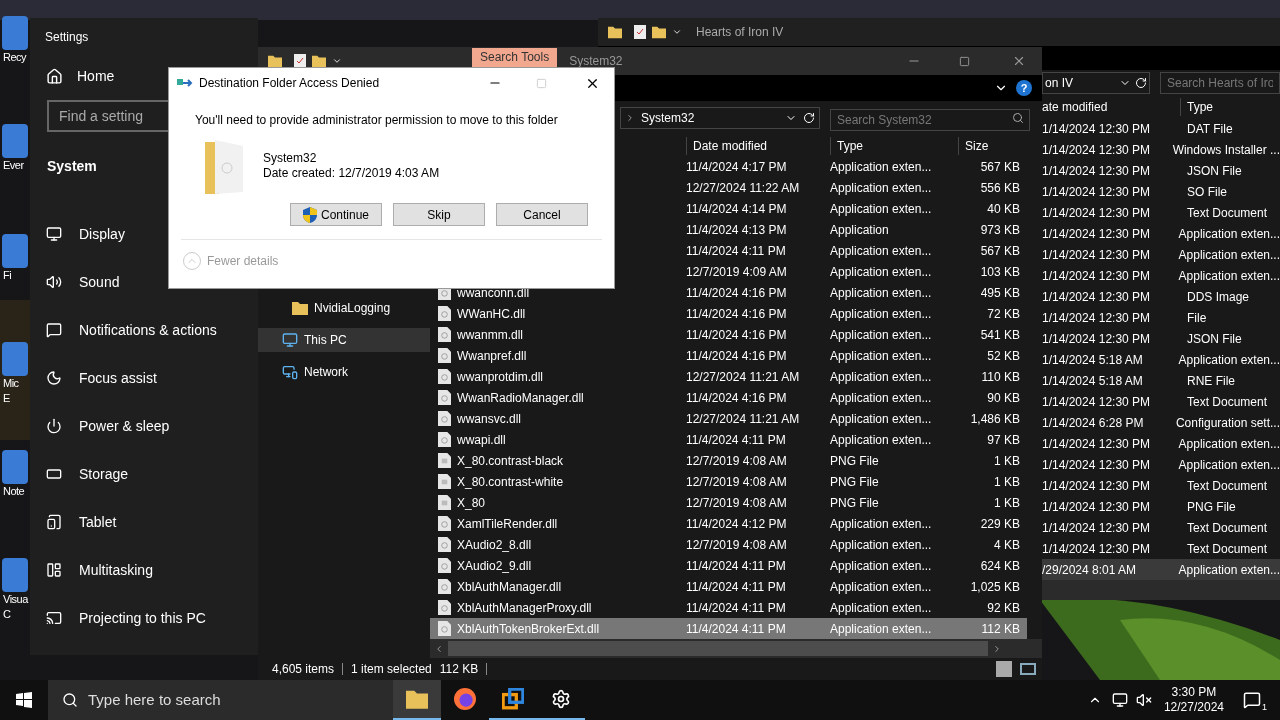 The height and width of the screenshot is (720, 1280). What do you see at coordinates (490, 335) in the screenshot?
I see `file-name: wwanmm.dll` at bounding box center [490, 335].